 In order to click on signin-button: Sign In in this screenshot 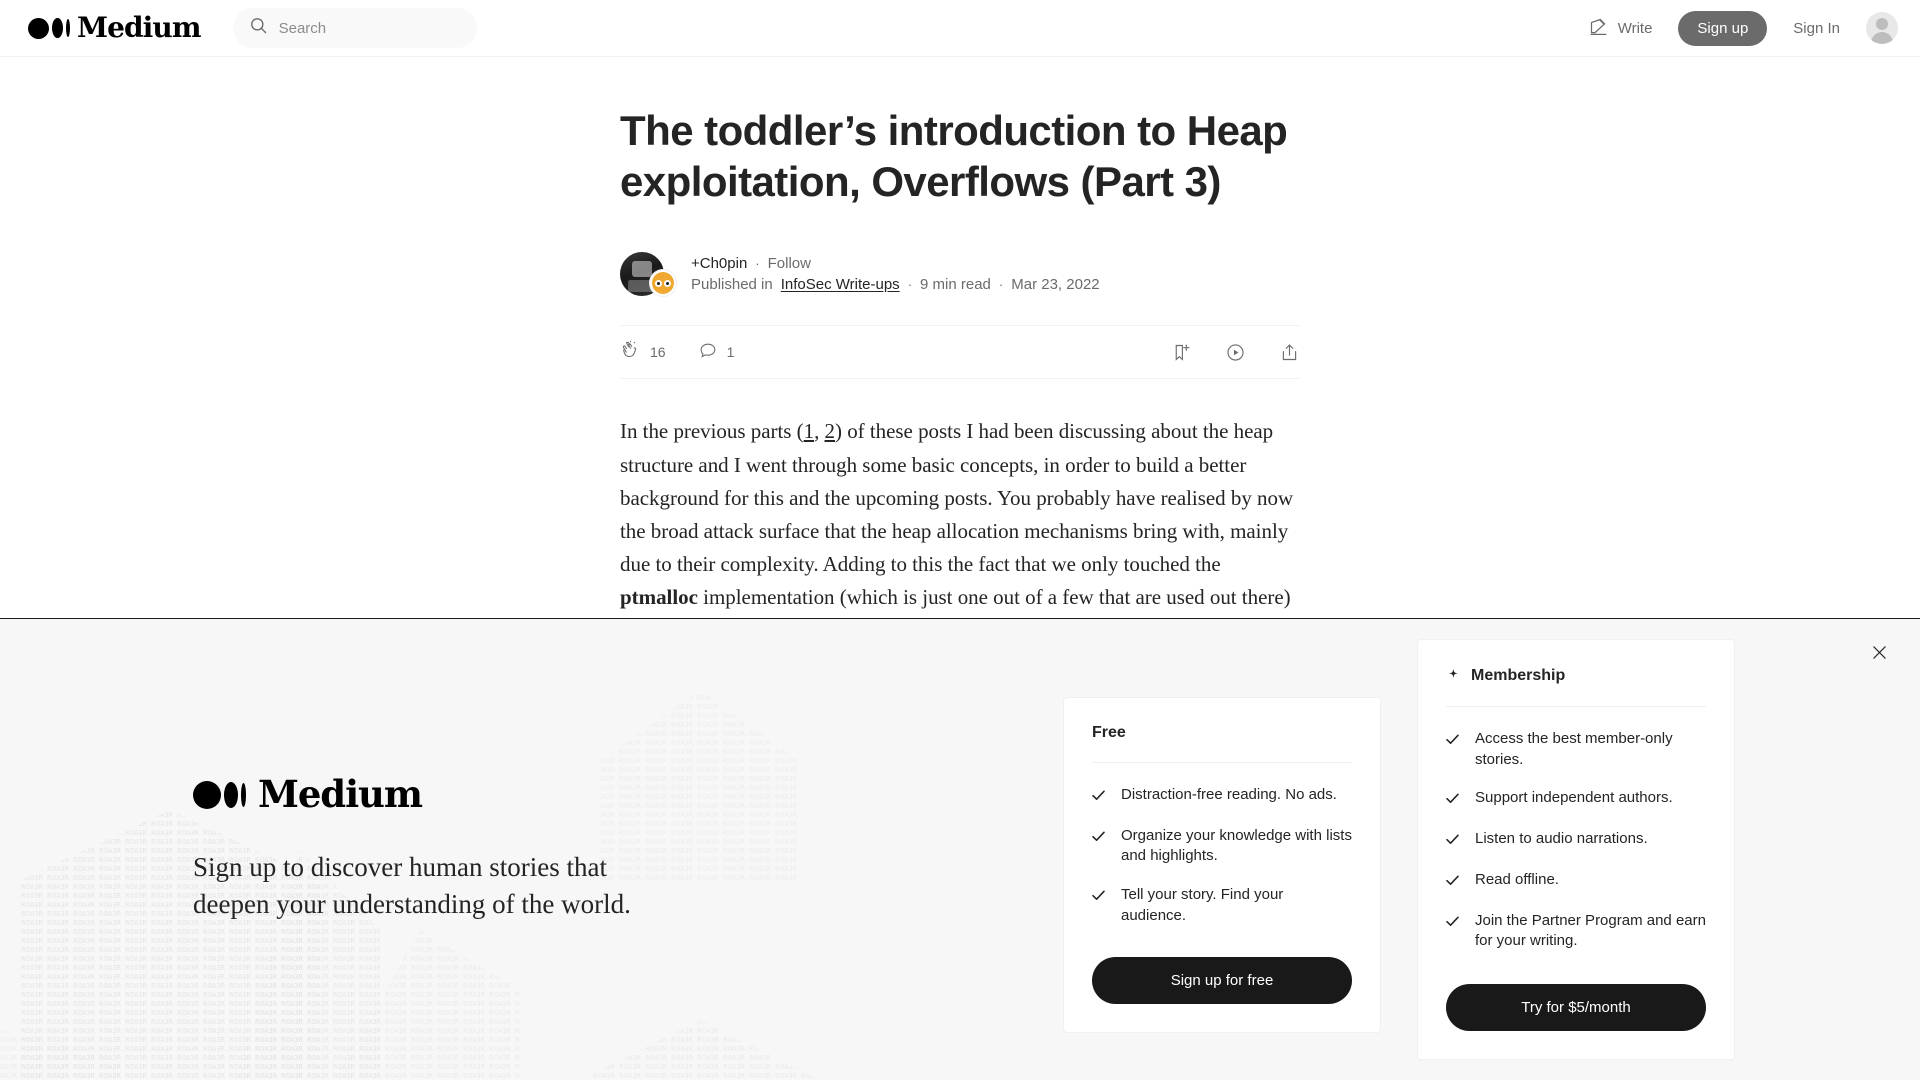, I will do `click(1816, 28)`.